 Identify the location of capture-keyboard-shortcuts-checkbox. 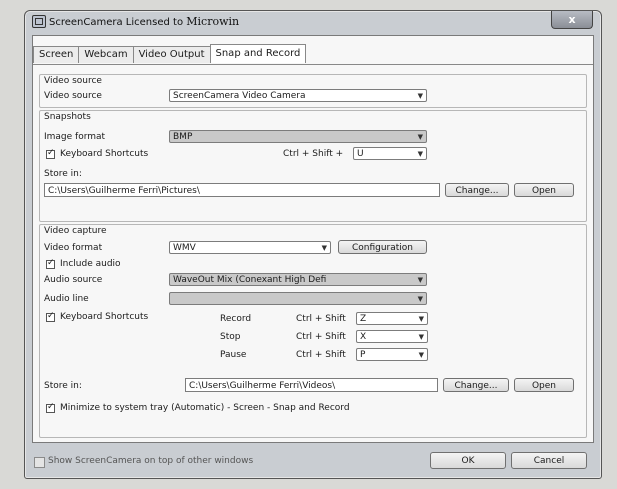
(50, 316).